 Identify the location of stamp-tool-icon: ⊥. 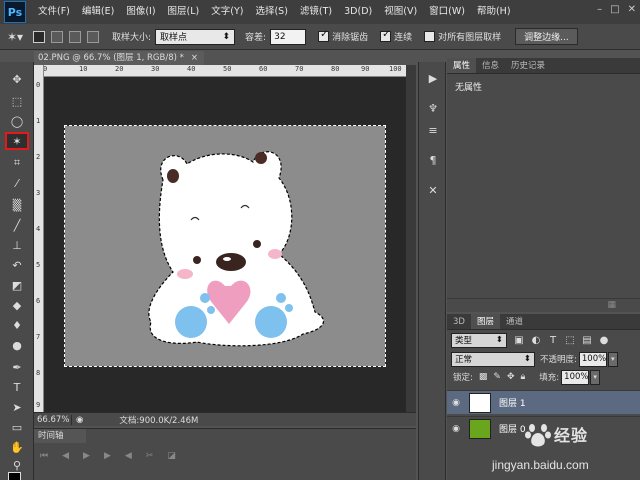
(17, 245).